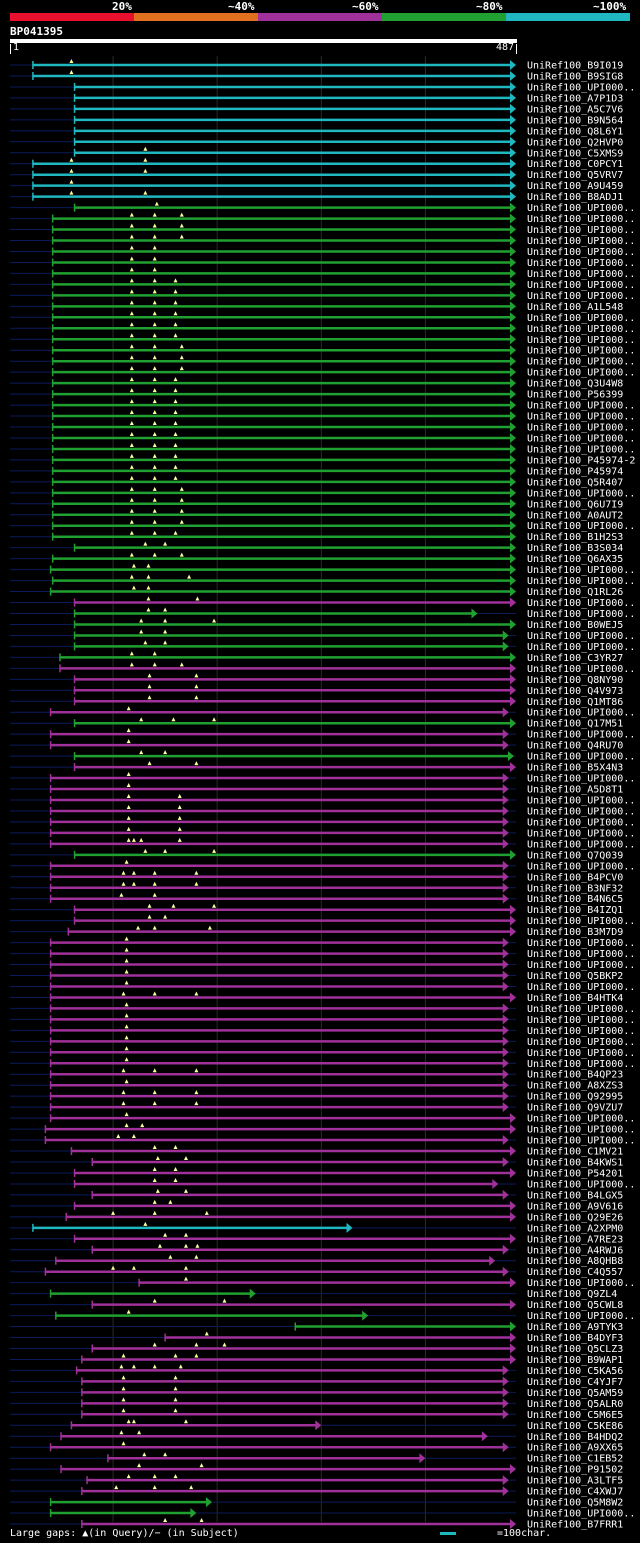 The height and width of the screenshot is (1543, 640). What do you see at coordinates (575, 899) in the screenshot?
I see `hit-label: UniRef100_B4N6C5` at bounding box center [575, 899].